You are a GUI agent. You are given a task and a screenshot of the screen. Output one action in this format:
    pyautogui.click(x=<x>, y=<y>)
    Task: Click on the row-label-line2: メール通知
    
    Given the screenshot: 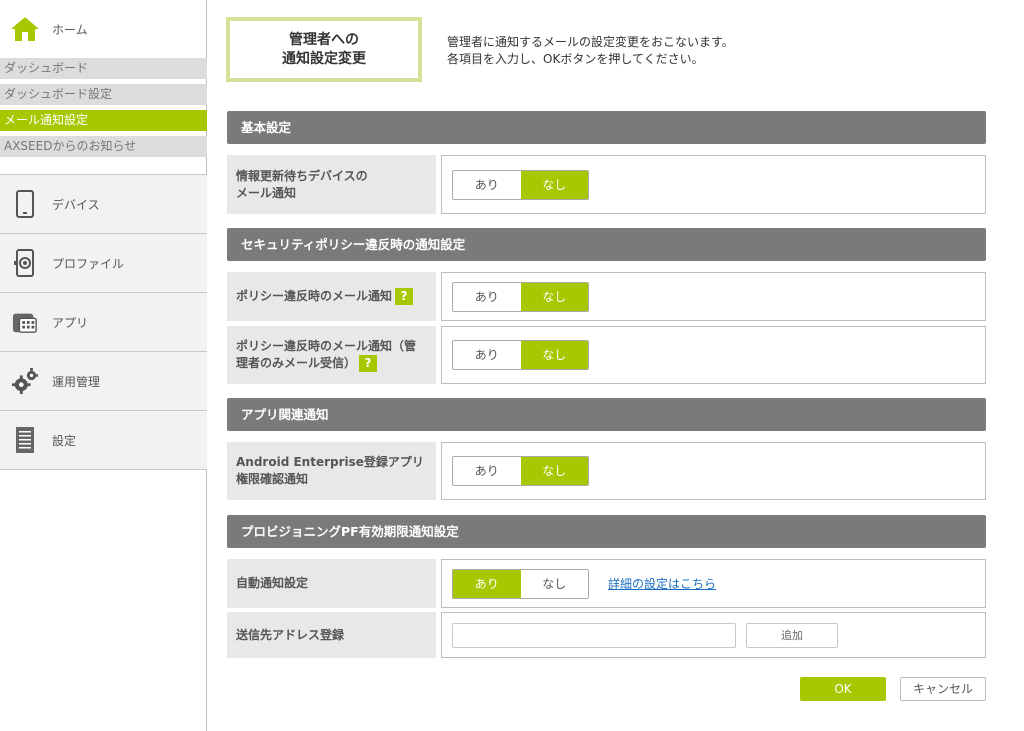 What is the action you would take?
    pyautogui.click(x=266, y=192)
    